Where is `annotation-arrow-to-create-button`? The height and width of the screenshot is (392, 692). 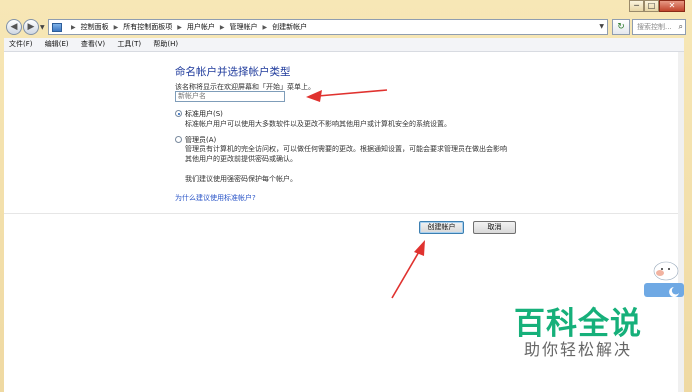 annotation-arrow-to-create-button is located at coordinates (408, 269).